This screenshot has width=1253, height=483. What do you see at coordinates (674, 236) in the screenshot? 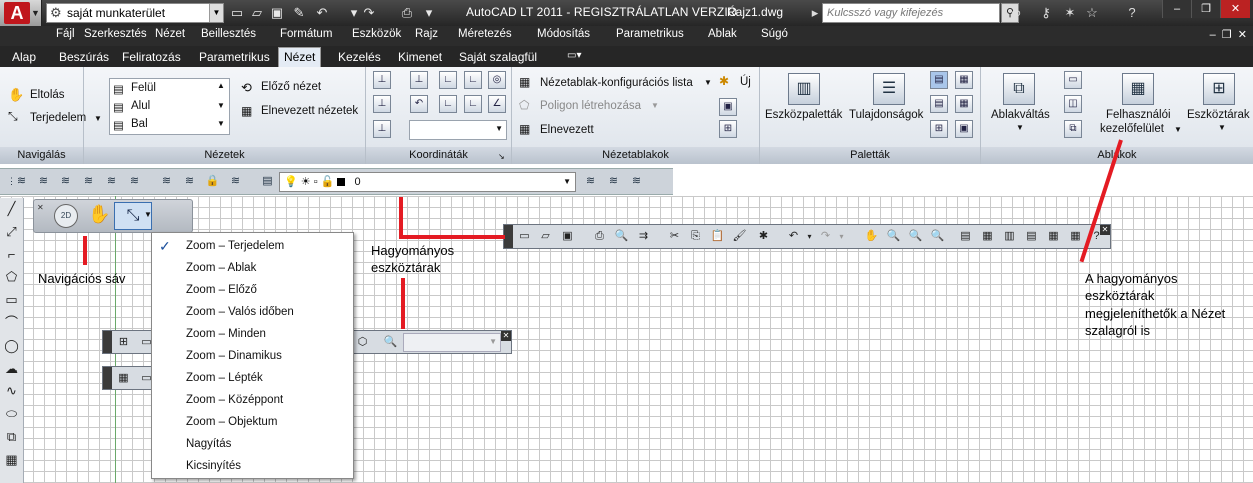
I see `cut-icon: ✂` at bounding box center [674, 236].